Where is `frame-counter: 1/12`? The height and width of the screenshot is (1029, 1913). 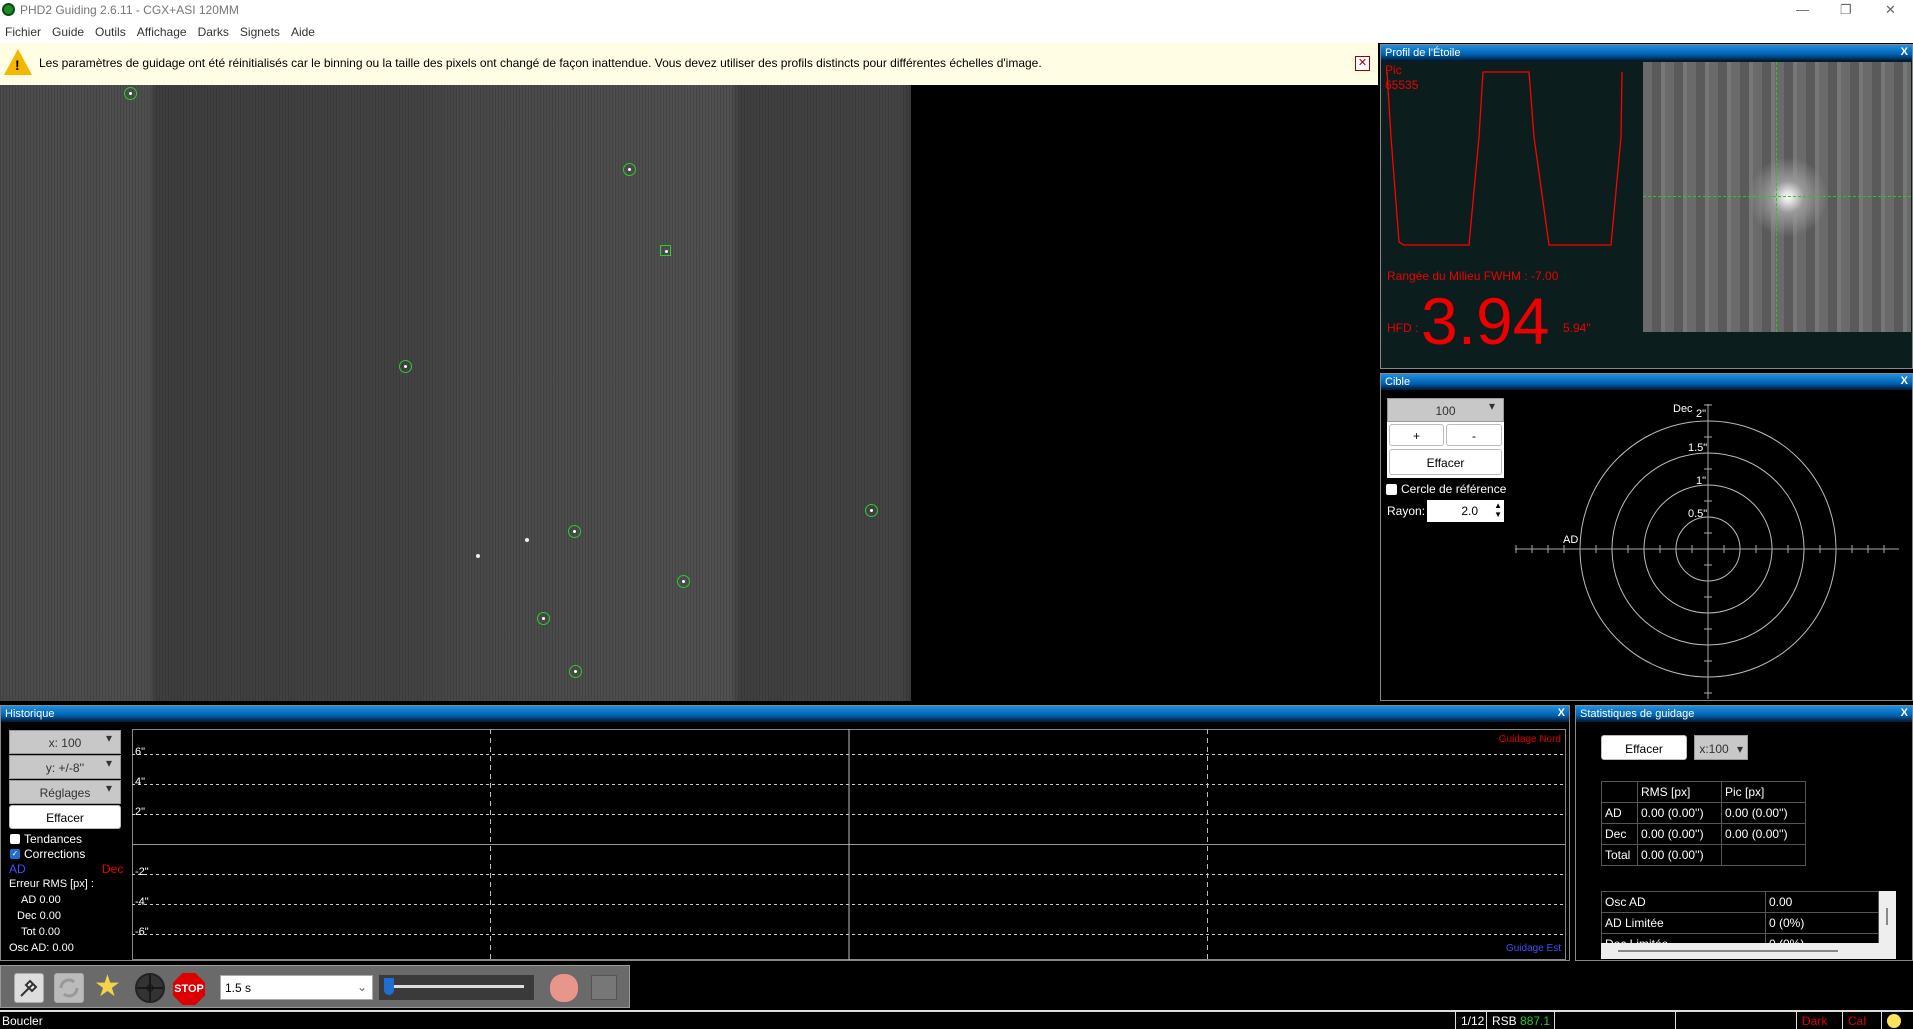 frame-counter: 1/12 is located at coordinates (1472, 1020).